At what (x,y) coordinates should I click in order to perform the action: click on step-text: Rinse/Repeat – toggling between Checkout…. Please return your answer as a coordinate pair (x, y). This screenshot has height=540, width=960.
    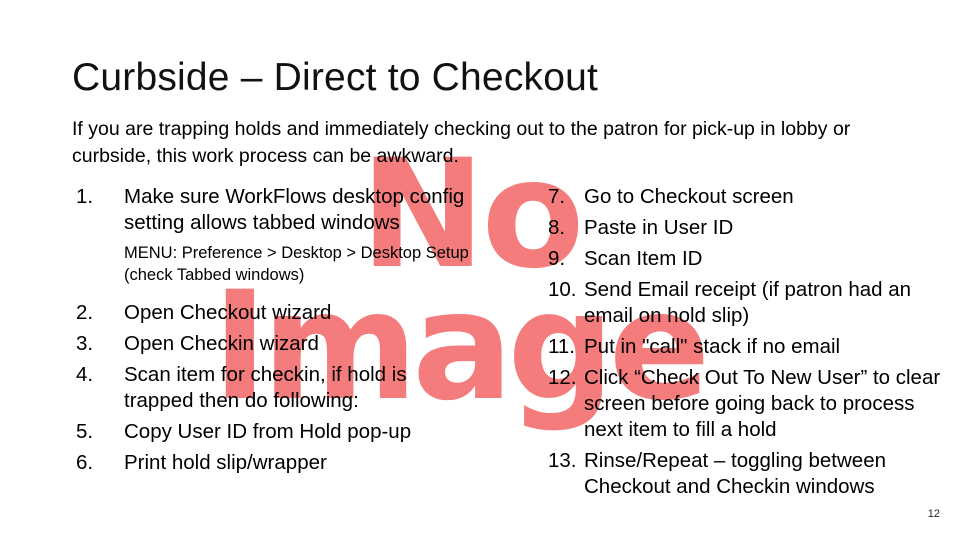
    Looking at the image, I should click on (735, 473).